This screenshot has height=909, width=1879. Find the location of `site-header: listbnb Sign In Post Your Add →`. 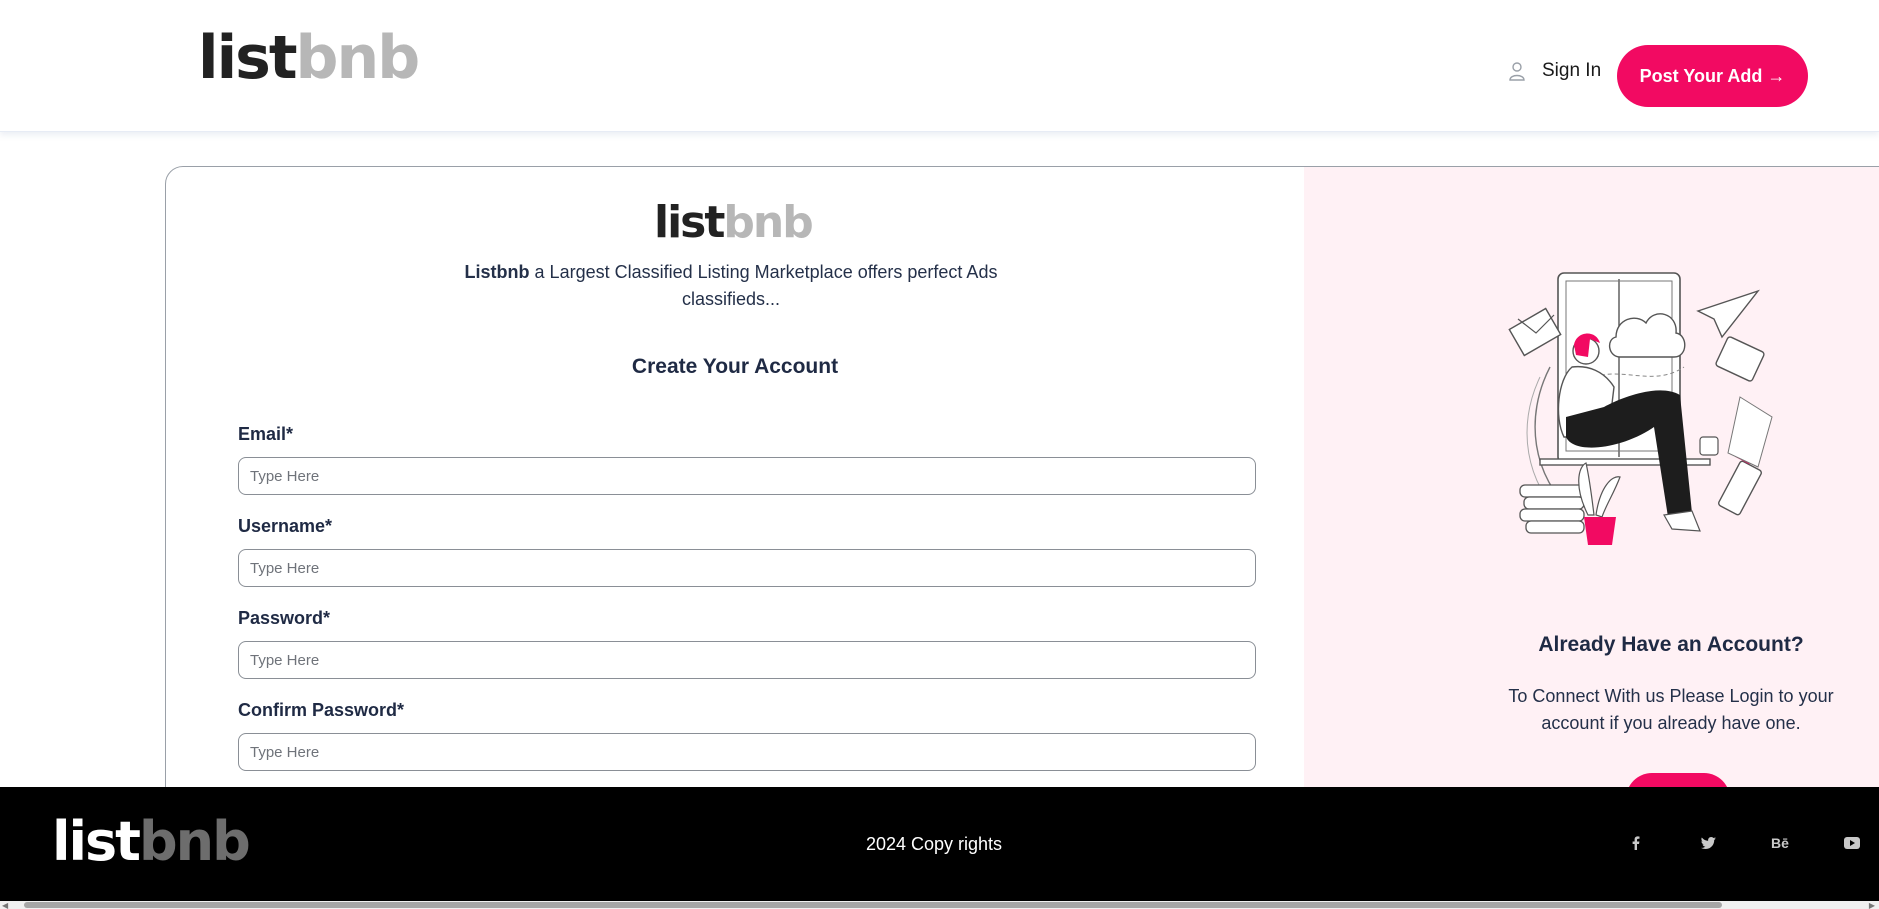

site-header: listbnb Sign In Post Your Add → is located at coordinates (939, 66).